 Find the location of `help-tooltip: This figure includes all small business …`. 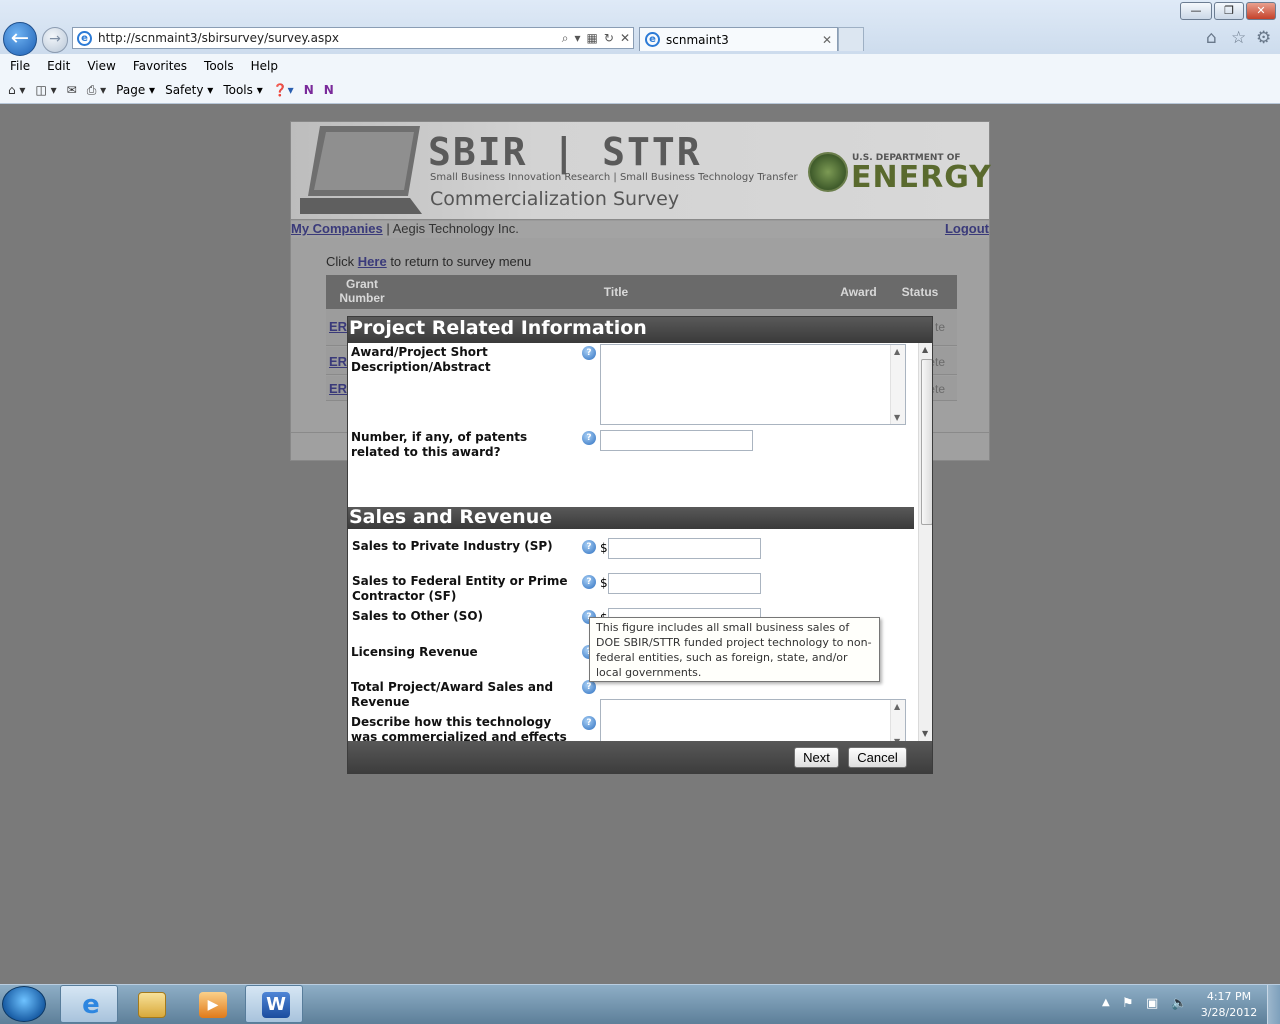

help-tooltip: This figure includes all small business … is located at coordinates (734, 649).